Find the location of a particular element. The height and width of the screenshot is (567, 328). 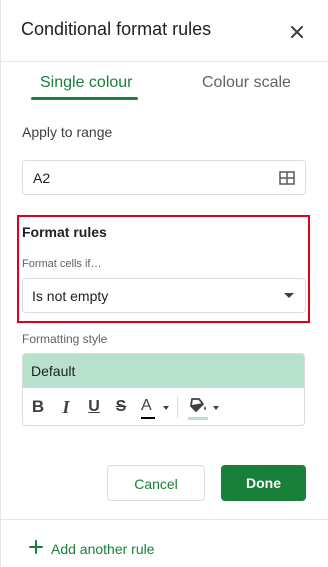

text-color-button: A is located at coordinates (154, 408).